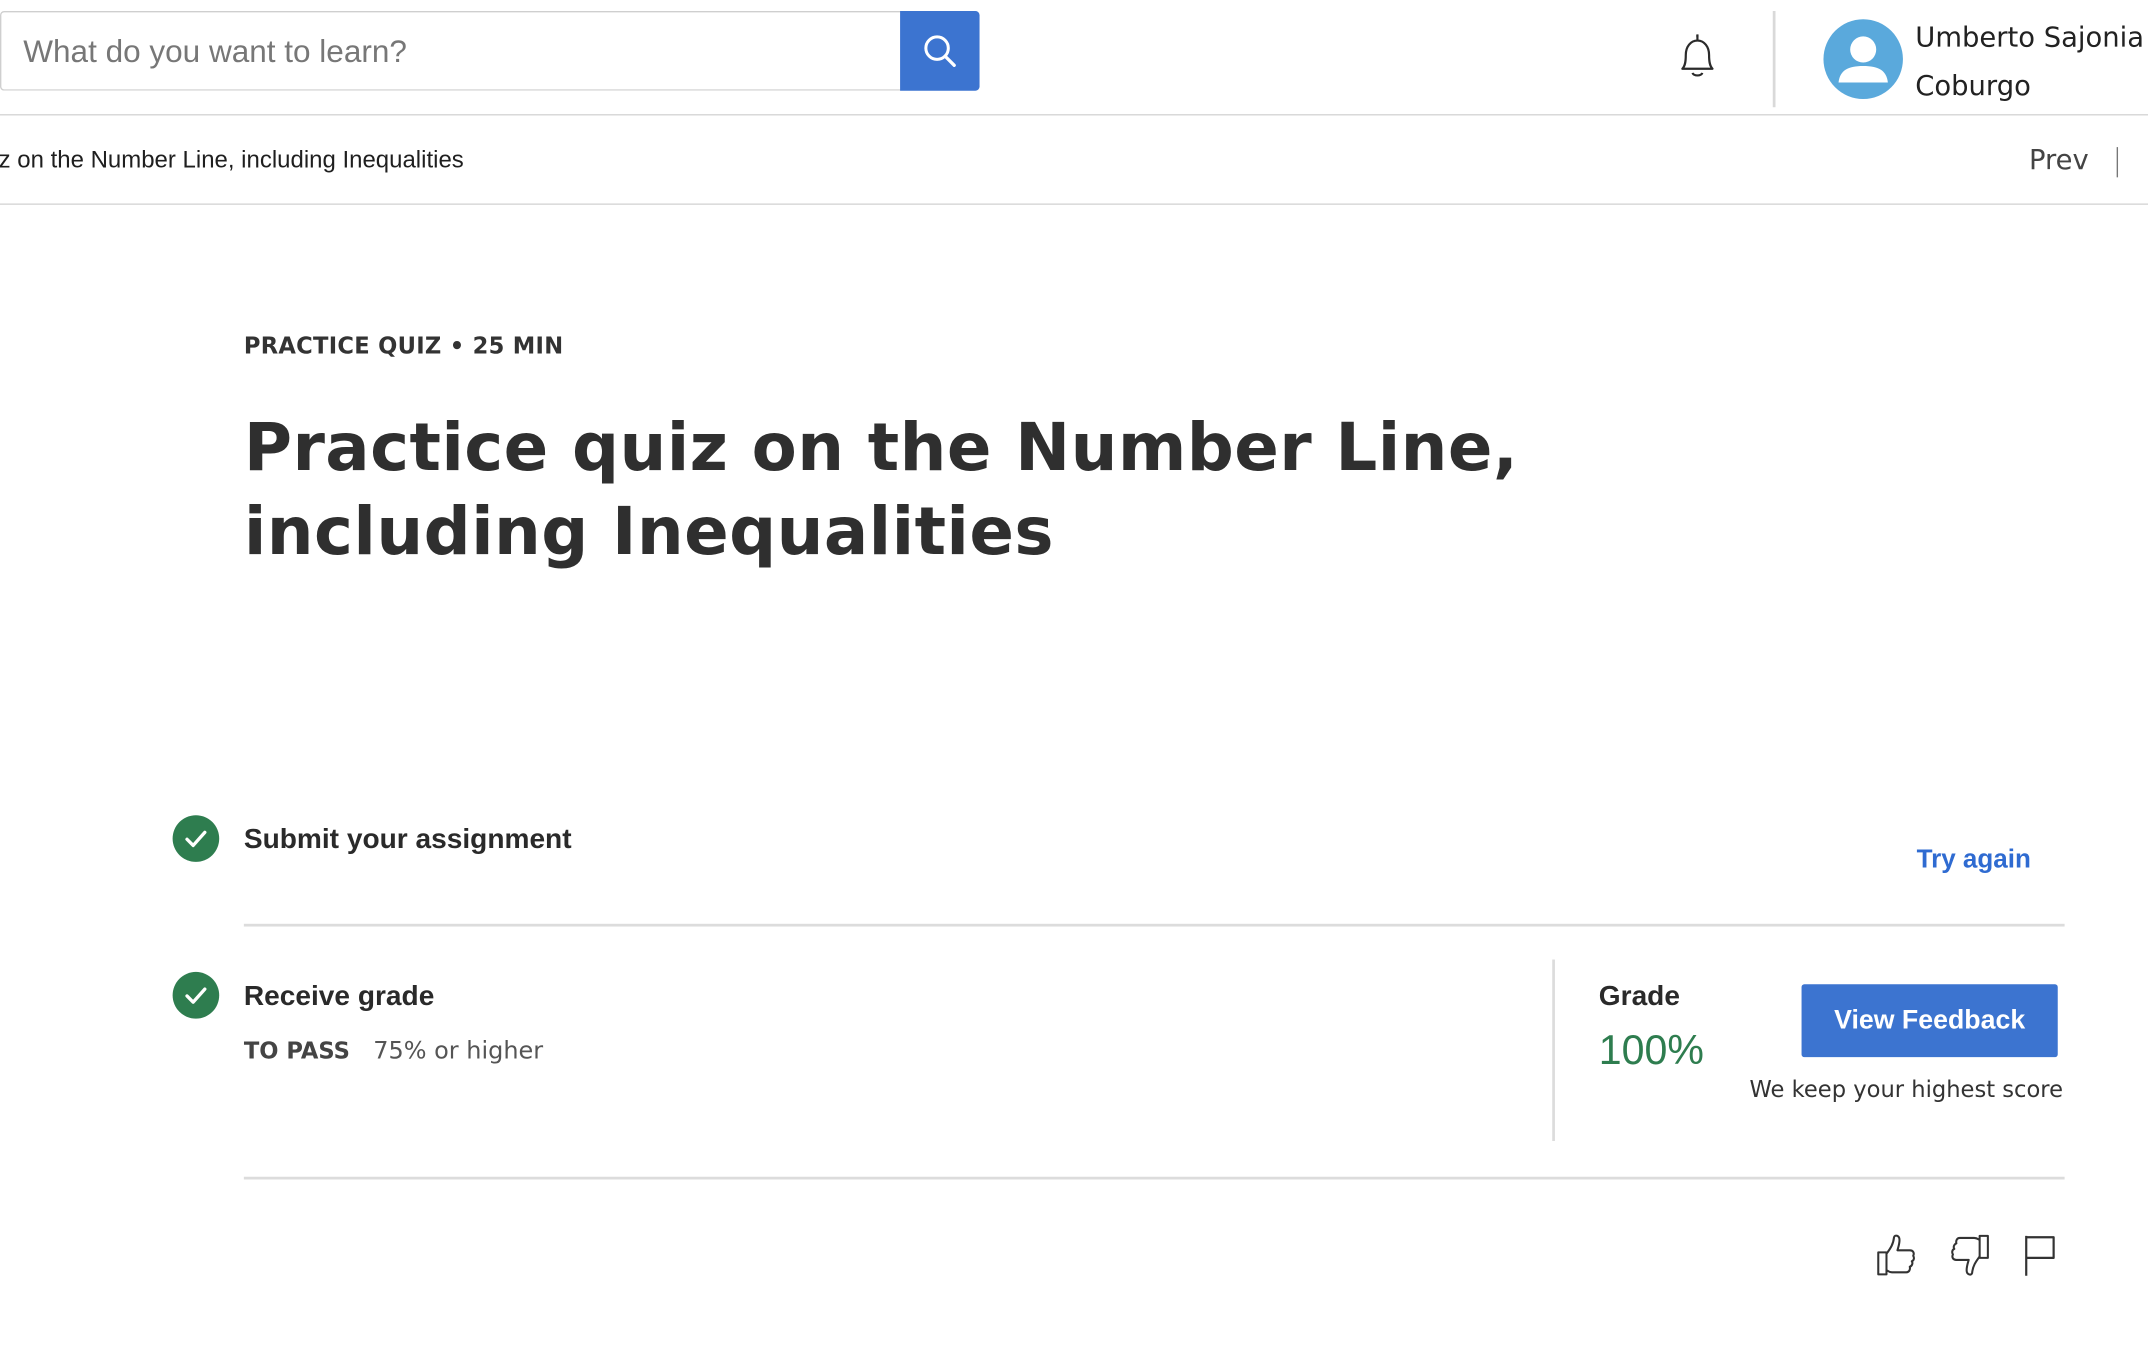 This screenshot has width=2148, height=1350. I want to click on flag-icon, so click(2040, 1255).